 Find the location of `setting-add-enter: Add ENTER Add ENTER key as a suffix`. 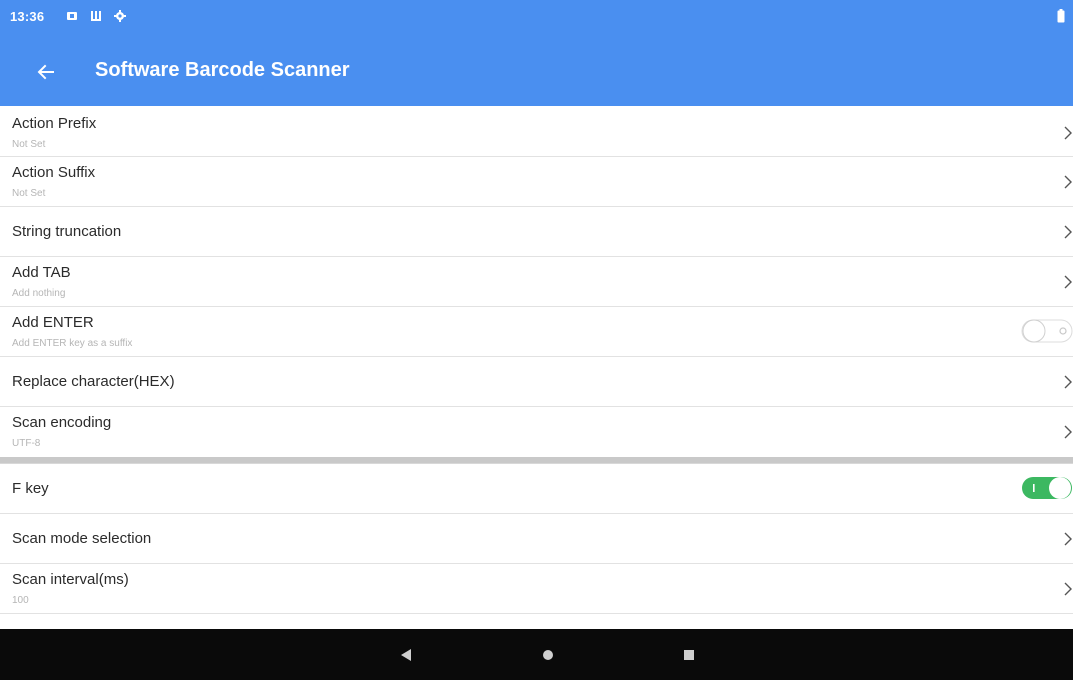

setting-add-enter: Add ENTER Add ENTER key as a suffix is located at coordinates (536, 332).